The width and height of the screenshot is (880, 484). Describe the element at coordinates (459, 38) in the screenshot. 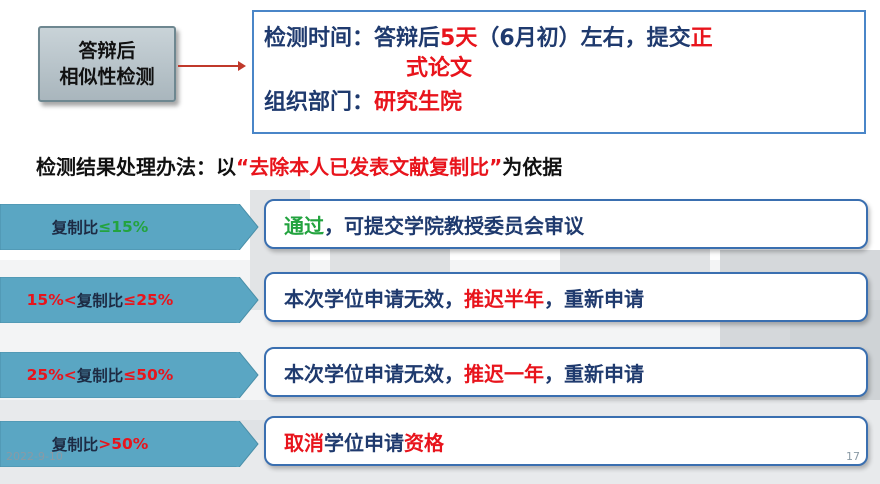

I see `time-days: 5天` at that location.